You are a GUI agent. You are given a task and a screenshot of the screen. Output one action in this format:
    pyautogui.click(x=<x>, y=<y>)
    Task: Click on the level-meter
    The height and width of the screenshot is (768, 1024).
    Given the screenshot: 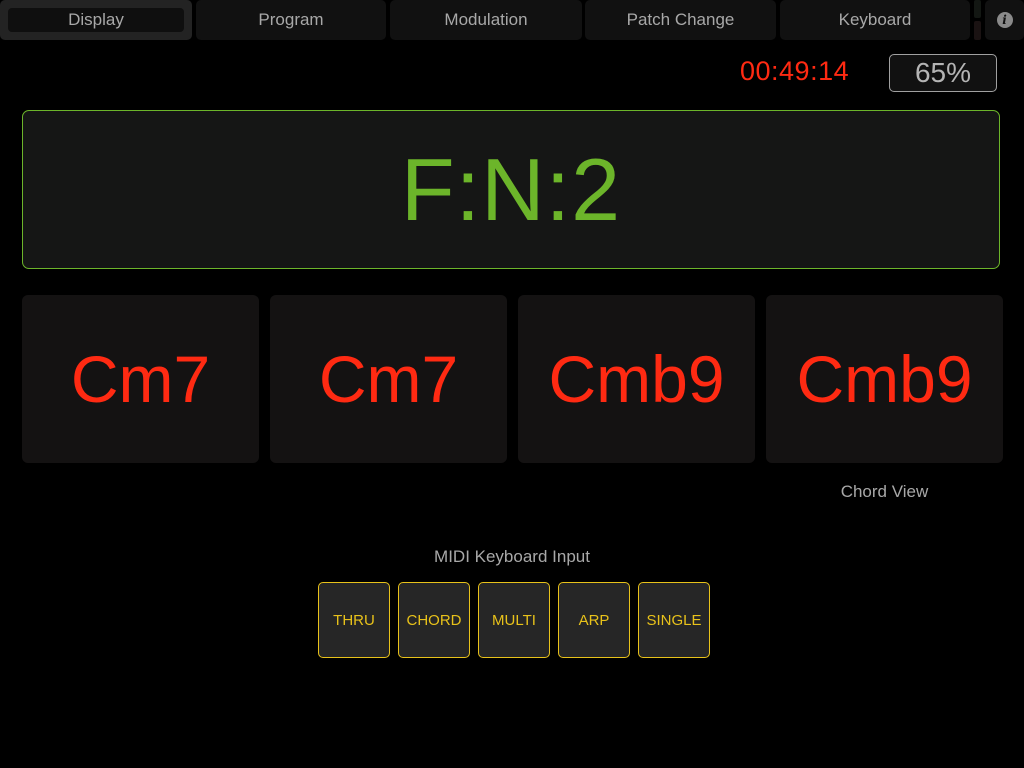 What is the action you would take?
    pyautogui.click(x=977, y=20)
    